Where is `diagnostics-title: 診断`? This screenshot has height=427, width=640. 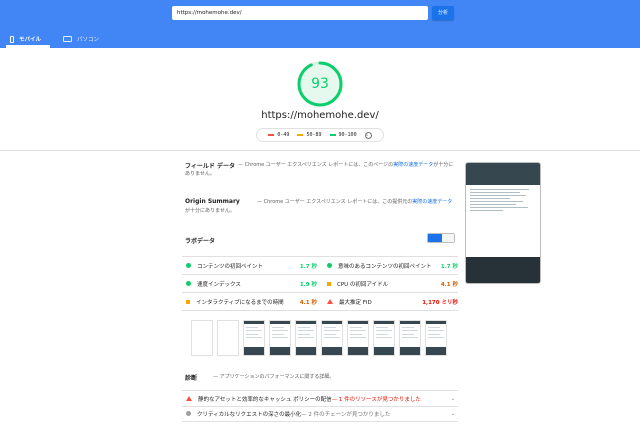 diagnostics-title: 診断 is located at coordinates (191, 378).